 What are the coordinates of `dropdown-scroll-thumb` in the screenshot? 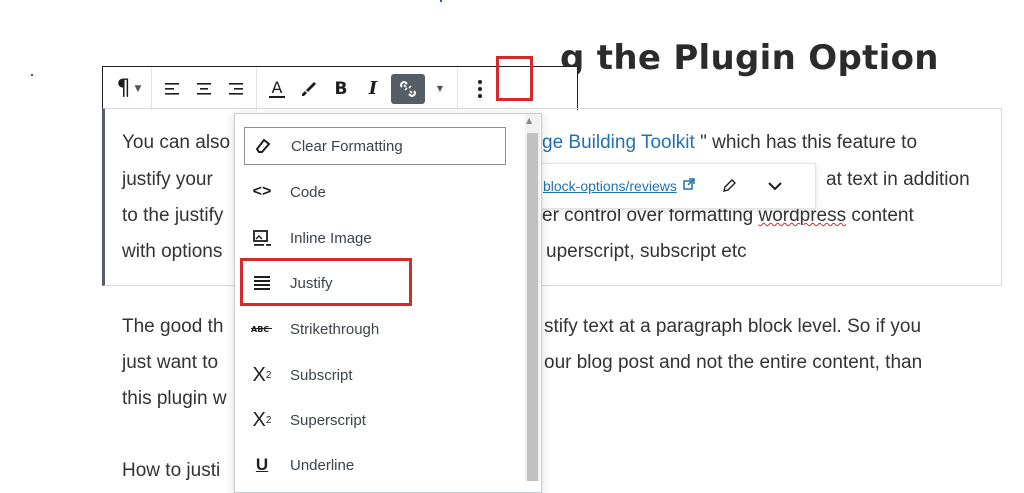 It's located at (532, 307).